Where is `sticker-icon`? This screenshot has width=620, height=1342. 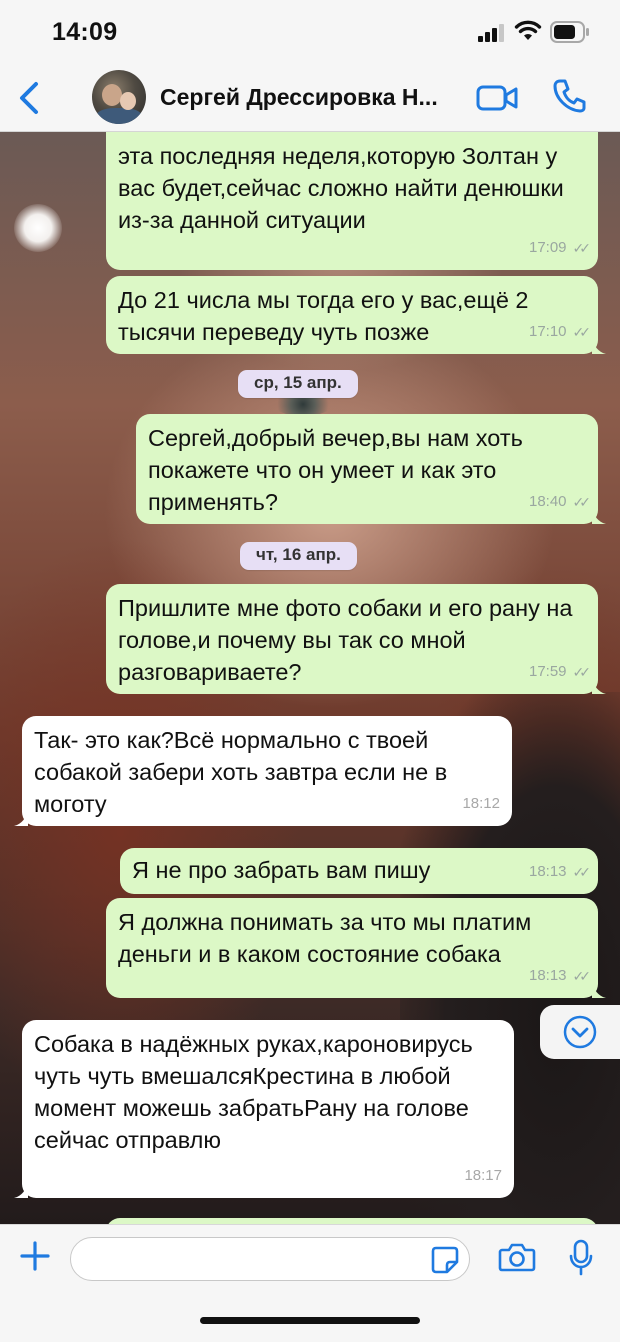 sticker-icon is located at coordinates (445, 1260).